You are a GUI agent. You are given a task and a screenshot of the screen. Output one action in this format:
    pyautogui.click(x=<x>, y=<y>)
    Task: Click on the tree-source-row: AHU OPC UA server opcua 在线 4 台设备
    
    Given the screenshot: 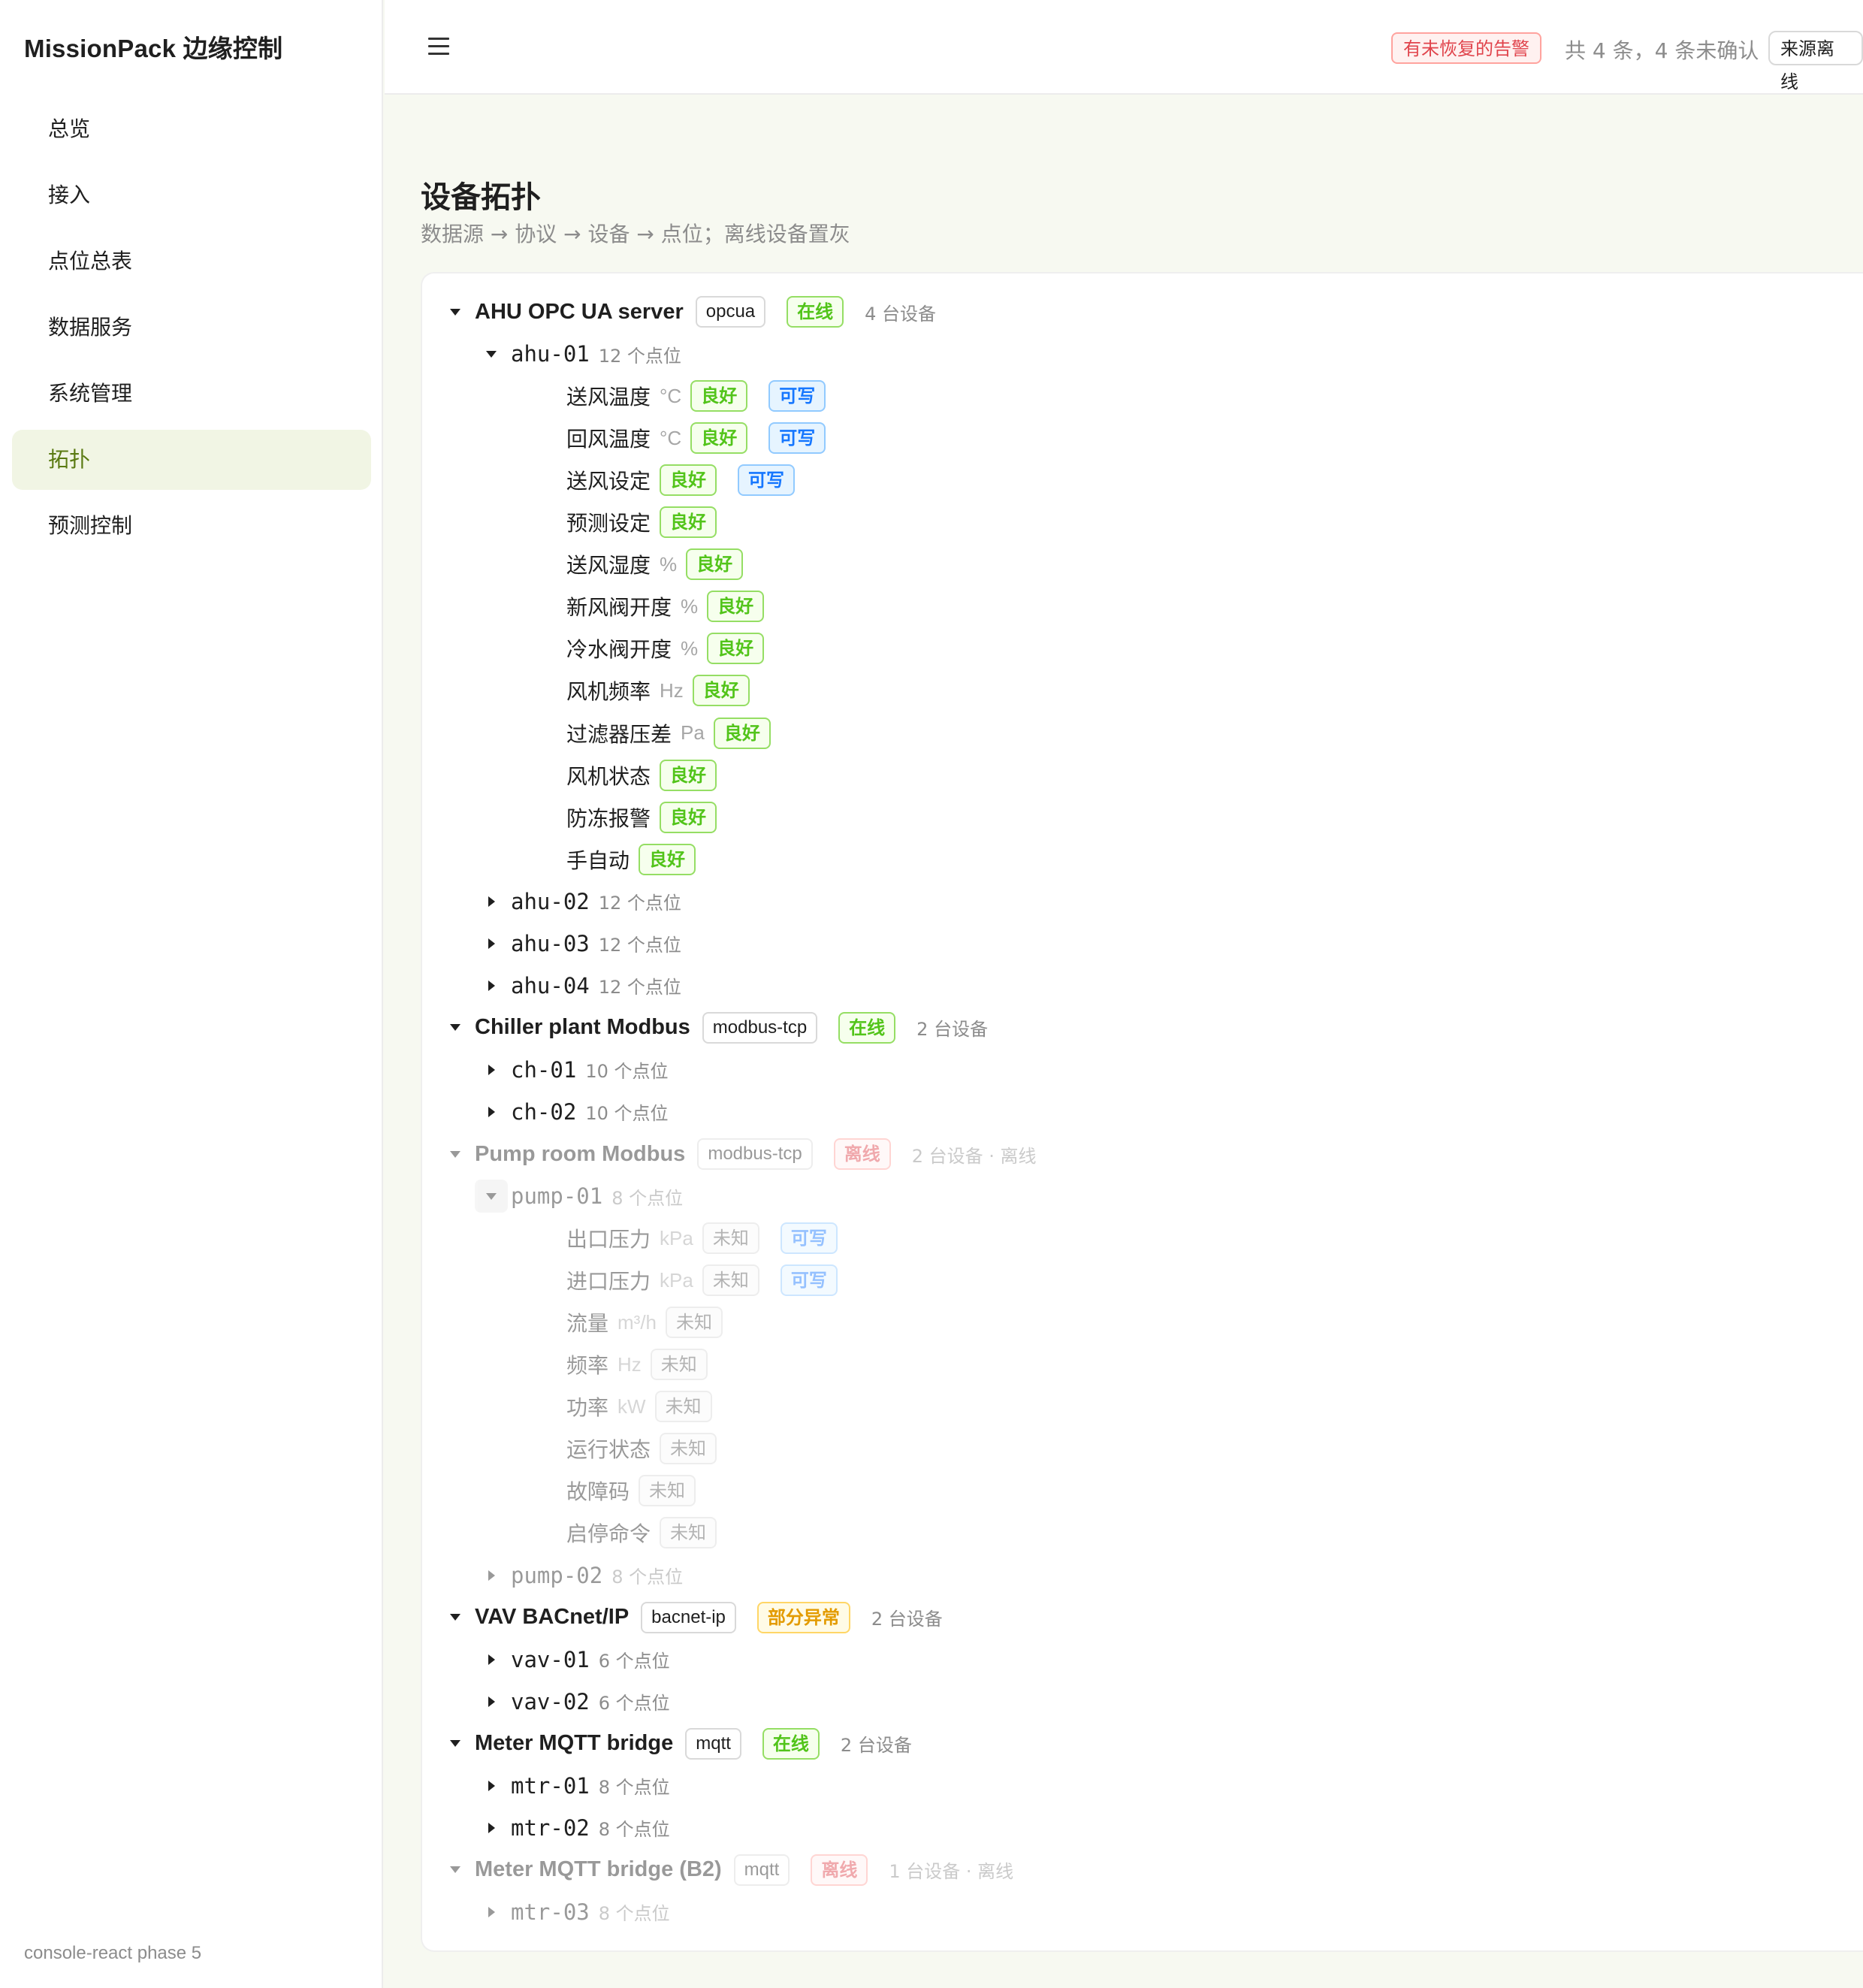 What is the action you would take?
    pyautogui.click(x=687, y=312)
    